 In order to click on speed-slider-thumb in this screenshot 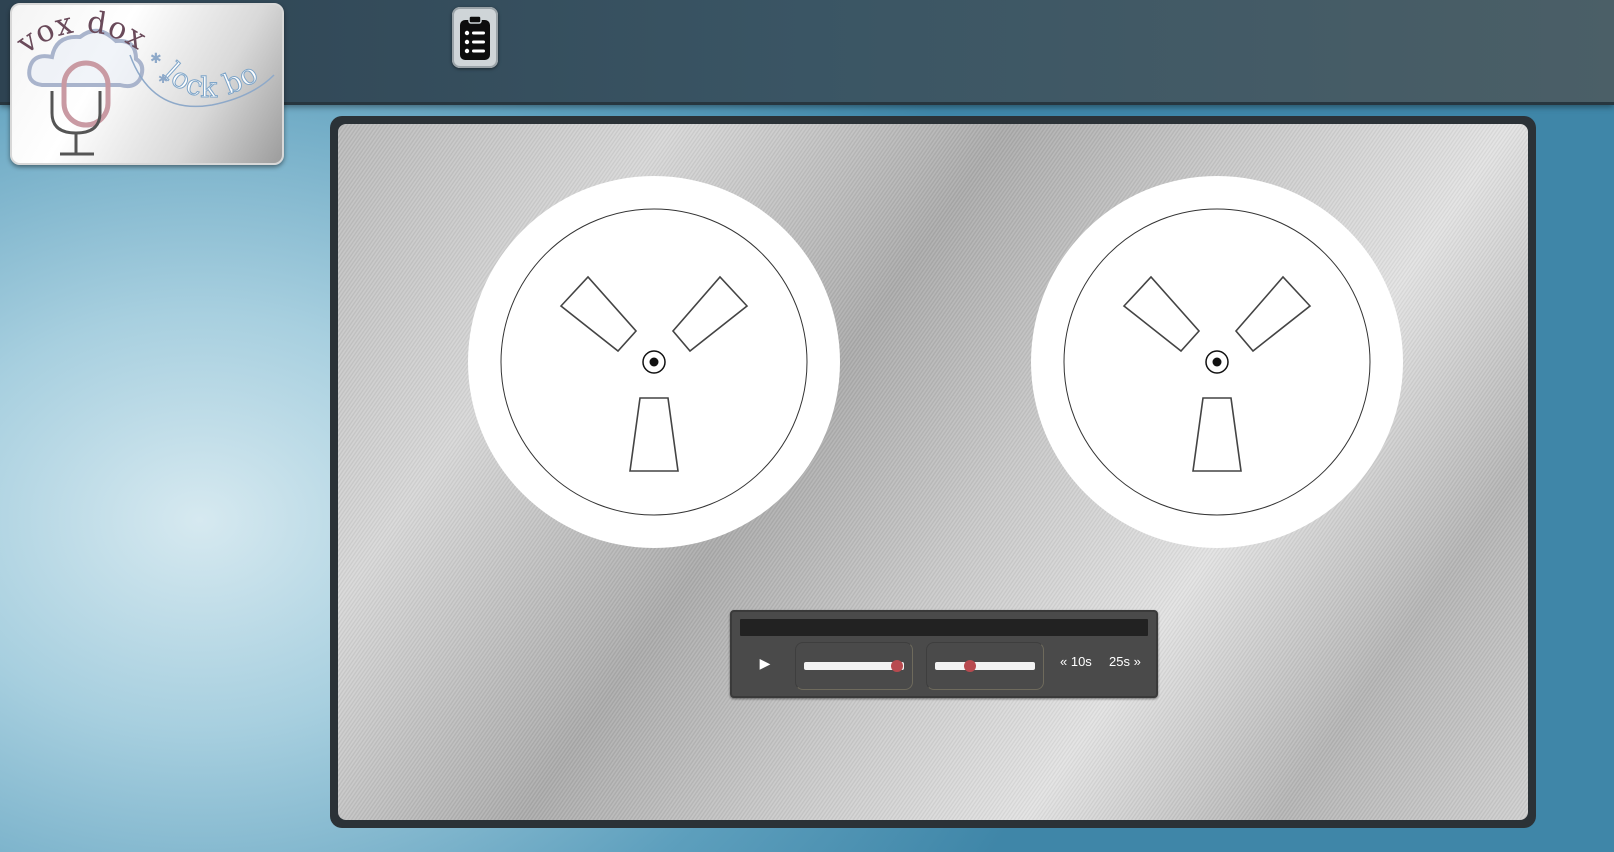, I will do `click(970, 666)`.